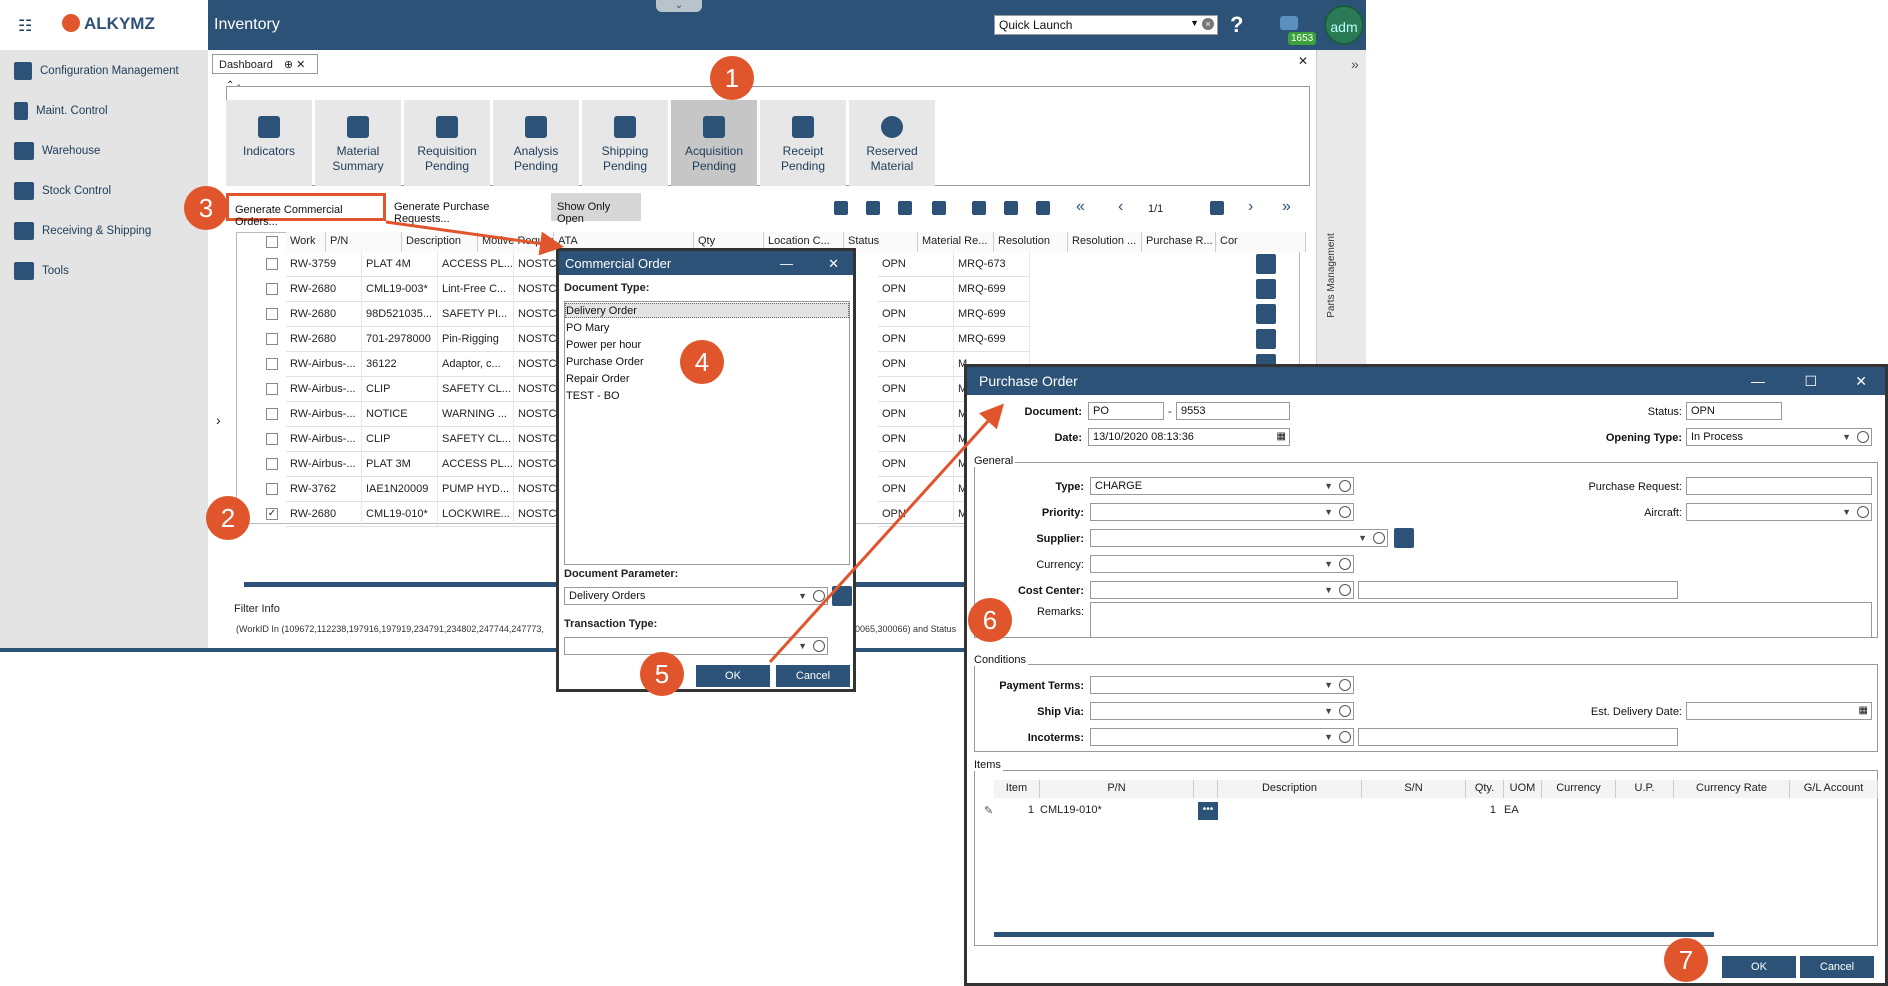 Image resolution: width=1888 pixels, height=986 pixels. Describe the element at coordinates (702, 362) in the screenshot. I see `step-marker-4: 4` at that location.